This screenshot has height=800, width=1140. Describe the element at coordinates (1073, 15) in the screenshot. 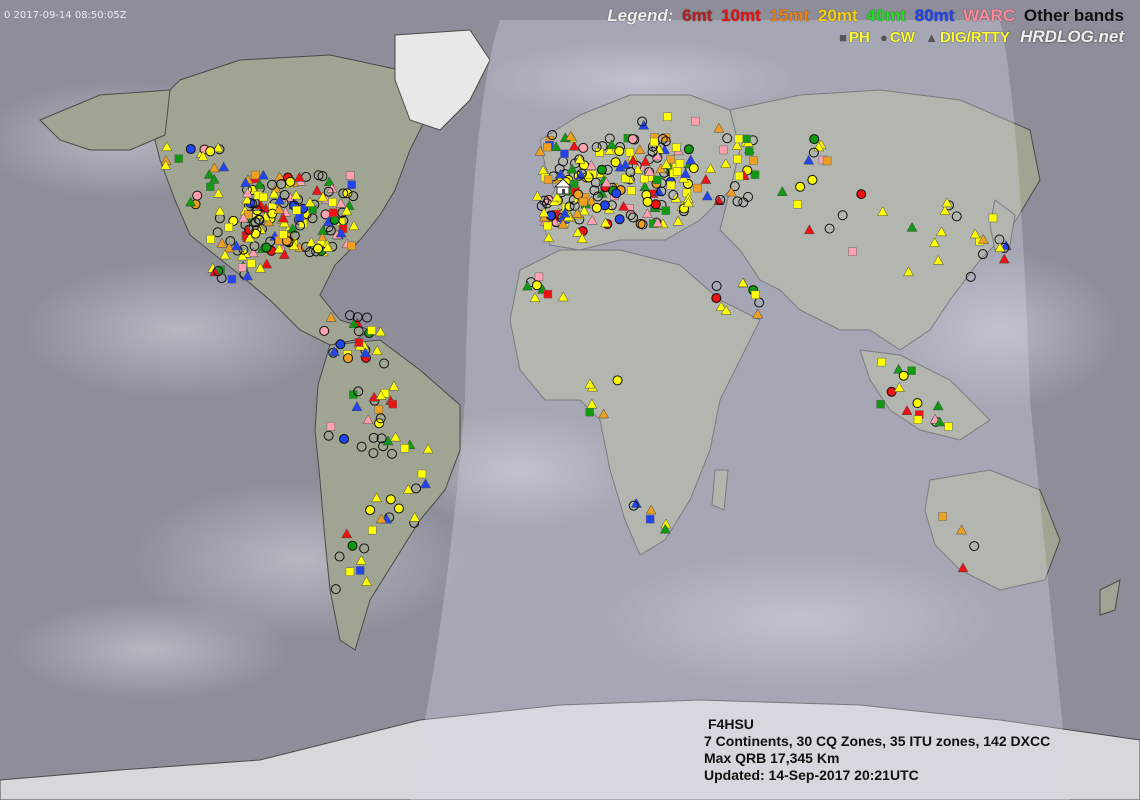

I see `legend-band-other: Other bands` at that location.